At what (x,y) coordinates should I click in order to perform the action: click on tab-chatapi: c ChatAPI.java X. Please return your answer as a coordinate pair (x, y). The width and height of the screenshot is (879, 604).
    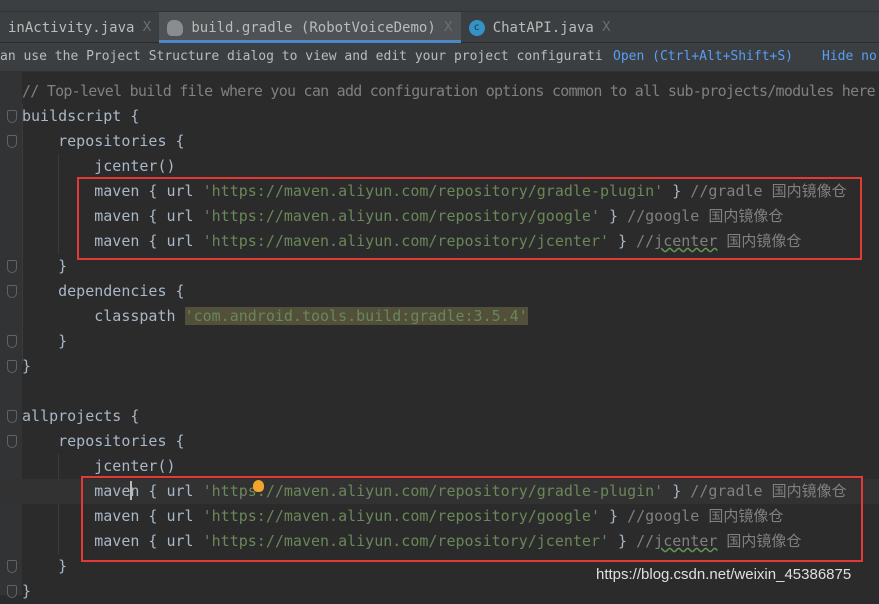
    Looking at the image, I should click on (540, 27).